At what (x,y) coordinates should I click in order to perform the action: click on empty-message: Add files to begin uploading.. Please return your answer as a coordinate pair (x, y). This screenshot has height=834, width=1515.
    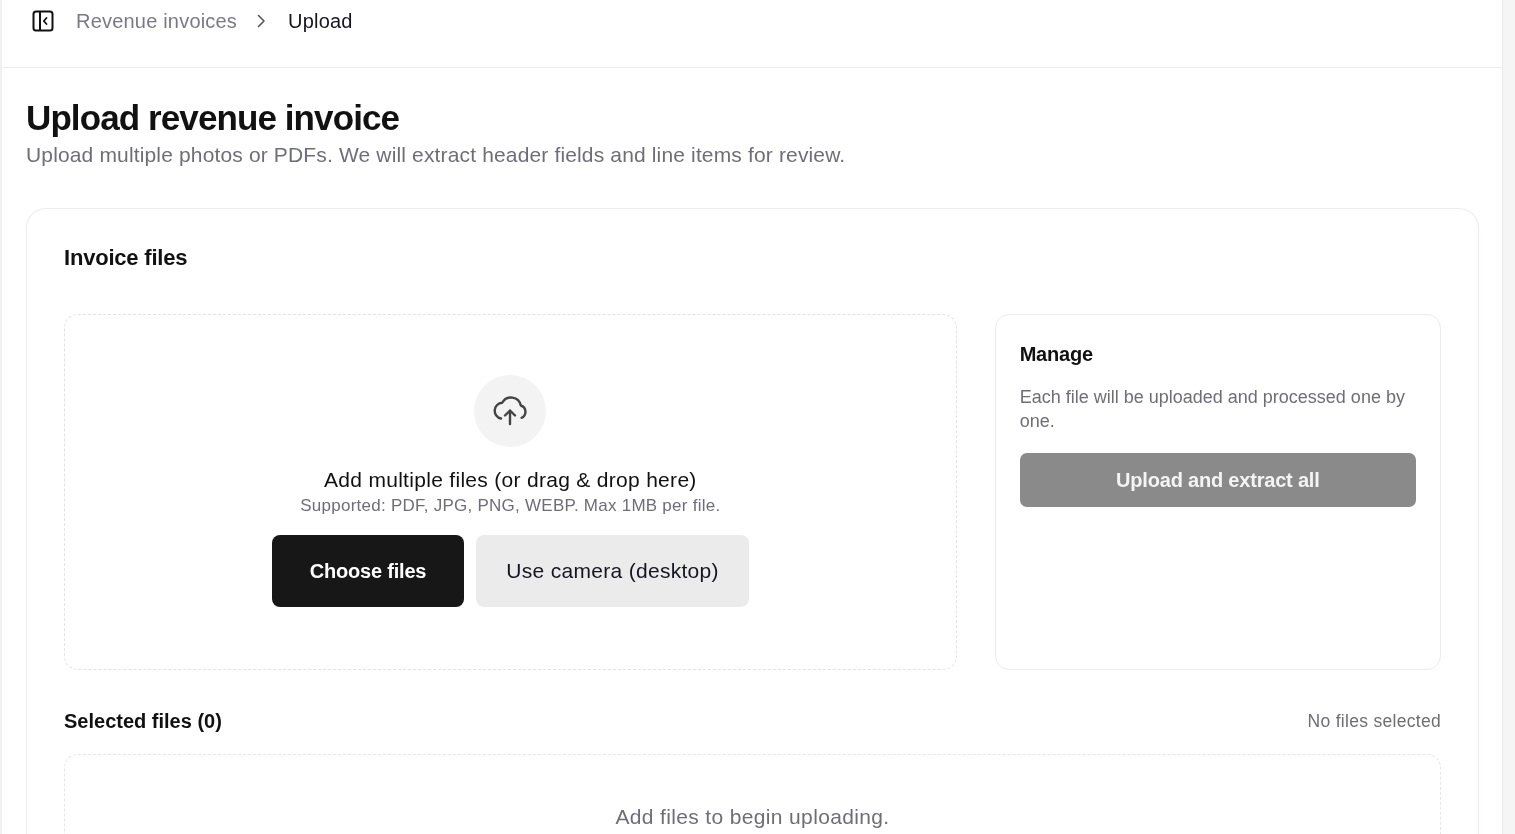
    Looking at the image, I should click on (752, 817).